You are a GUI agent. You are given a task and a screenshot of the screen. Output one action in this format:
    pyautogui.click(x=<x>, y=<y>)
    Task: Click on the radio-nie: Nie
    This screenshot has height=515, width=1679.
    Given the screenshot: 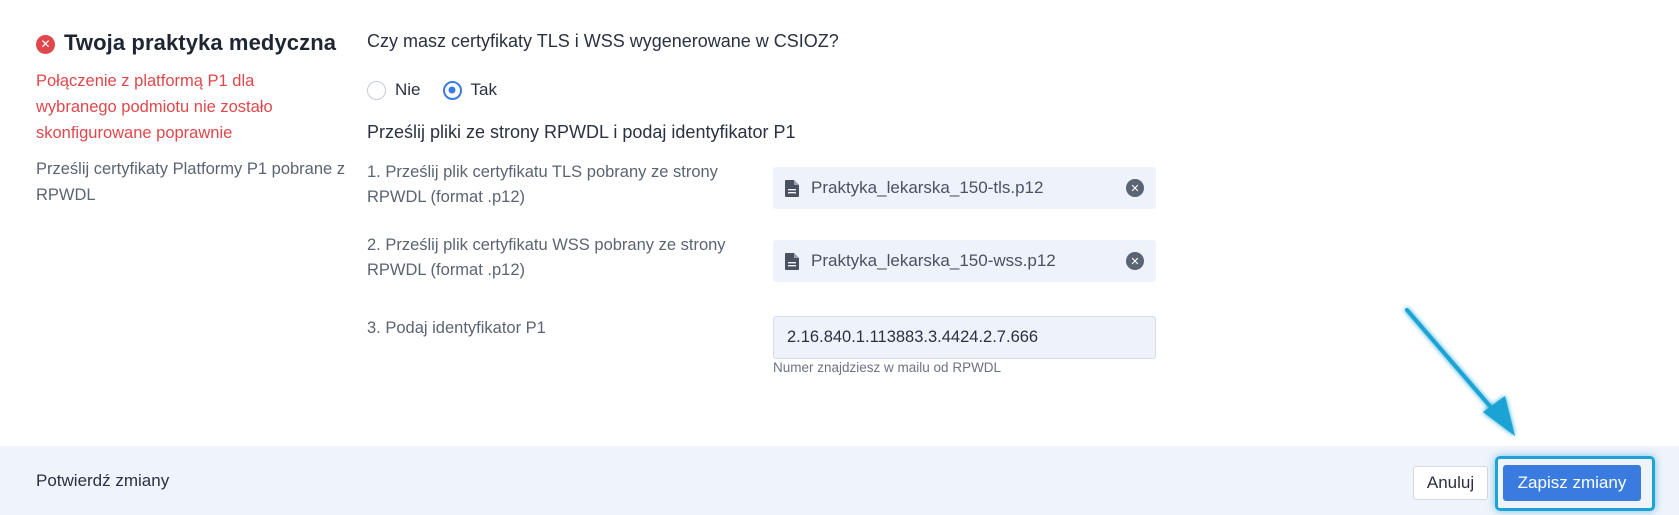 What is the action you would take?
    pyautogui.click(x=394, y=90)
    